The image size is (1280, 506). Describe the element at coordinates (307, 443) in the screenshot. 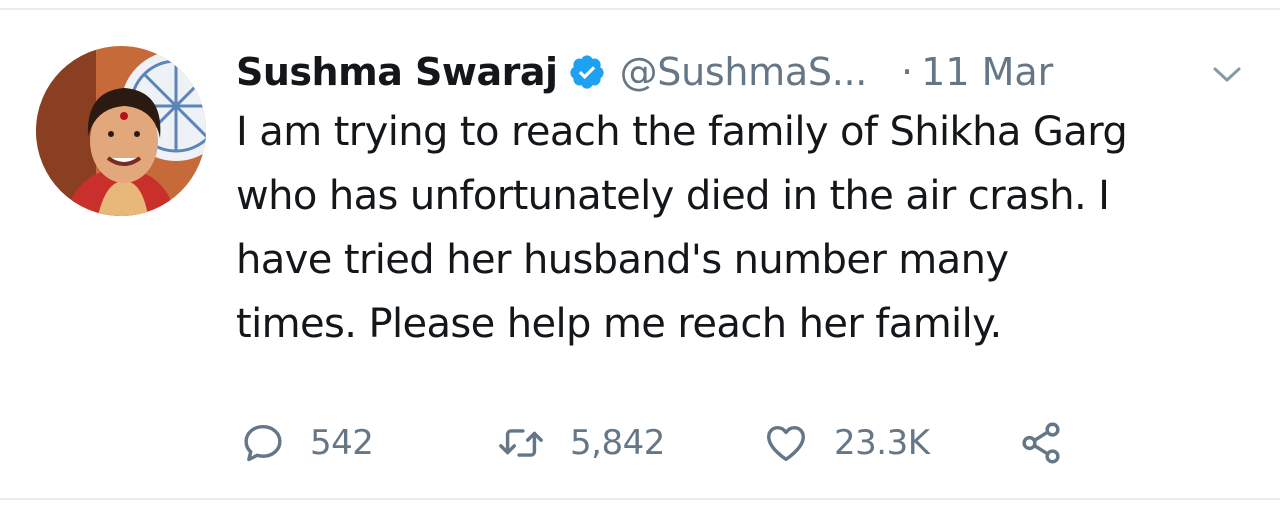

I see `reply-button: 542` at that location.